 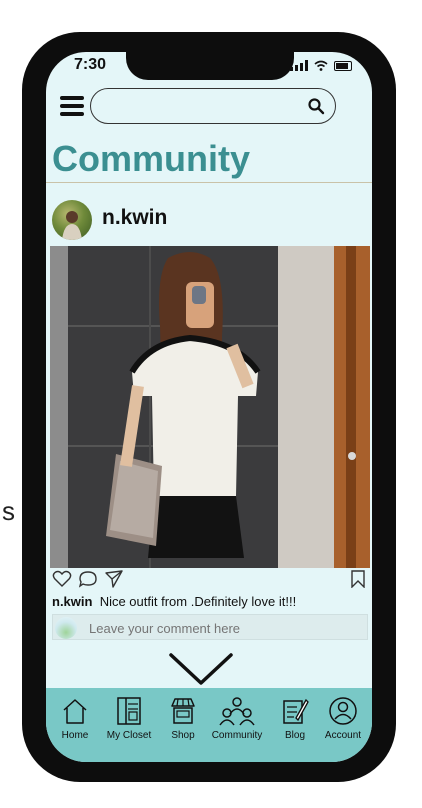 I want to click on search-bar, so click(x=213, y=106).